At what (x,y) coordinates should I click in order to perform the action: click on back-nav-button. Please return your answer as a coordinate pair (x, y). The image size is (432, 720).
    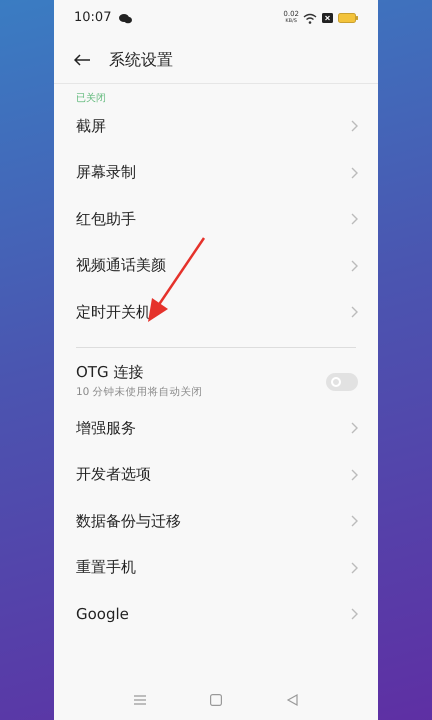
    Looking at the image, I should click on (292, 700).